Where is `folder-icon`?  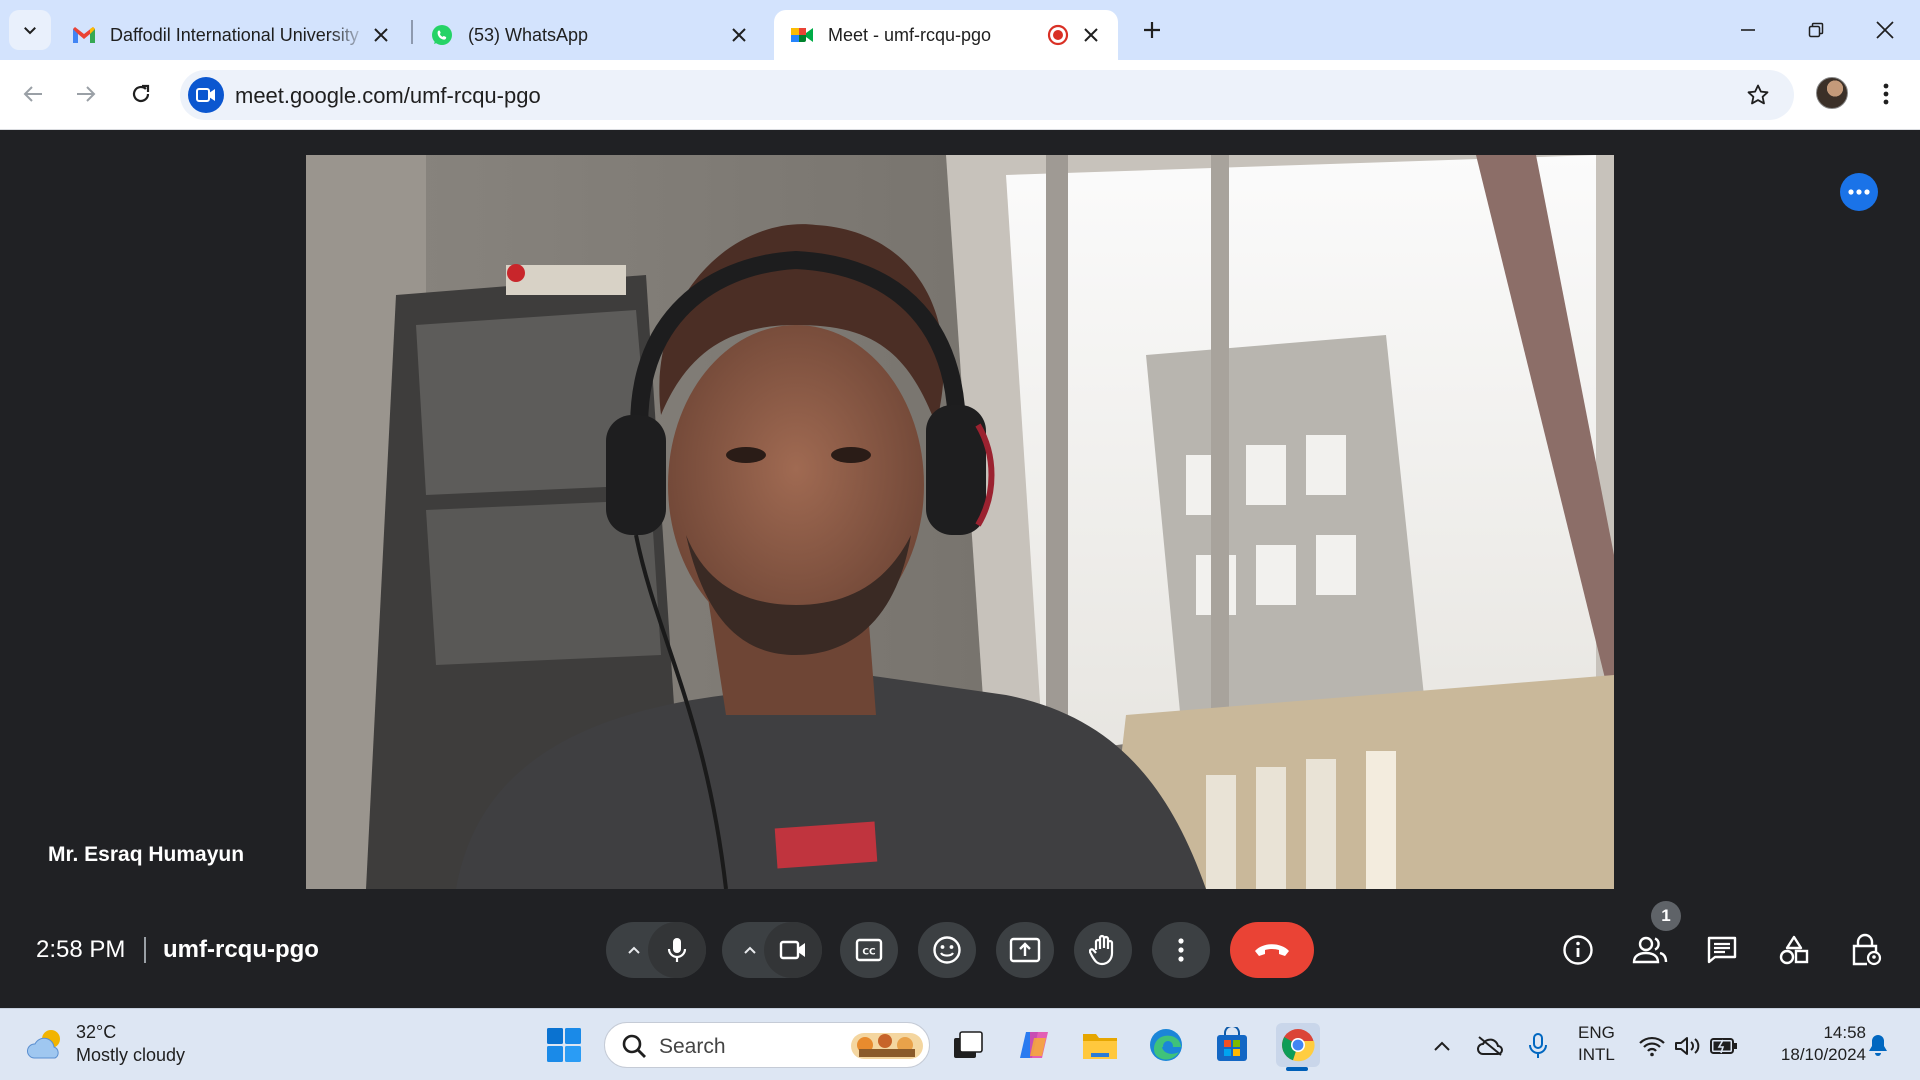
folder-icon is located at coordinates (1100, 1046).